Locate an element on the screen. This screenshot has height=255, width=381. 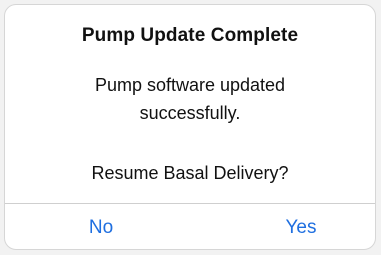
dialog-message-line-1: Pump software updated is located at coordinates (190, 85).